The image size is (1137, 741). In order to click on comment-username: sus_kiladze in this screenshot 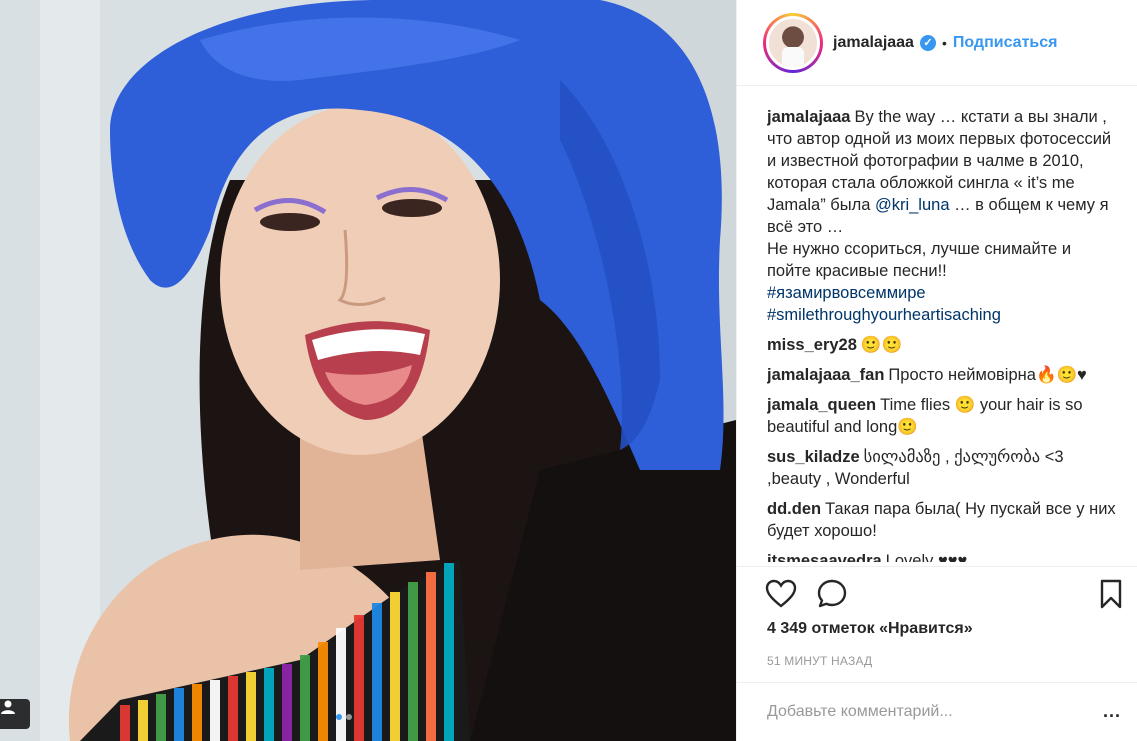, I will do `click(813, 457)`.